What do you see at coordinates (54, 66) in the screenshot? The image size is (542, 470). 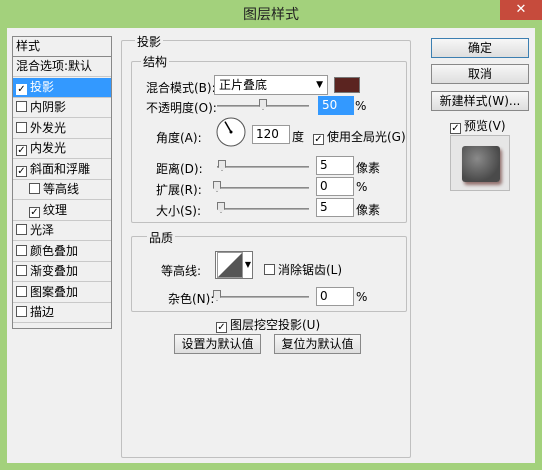 I see `style-item-label: 混合选项:默认` at bounding box center [54, 66].